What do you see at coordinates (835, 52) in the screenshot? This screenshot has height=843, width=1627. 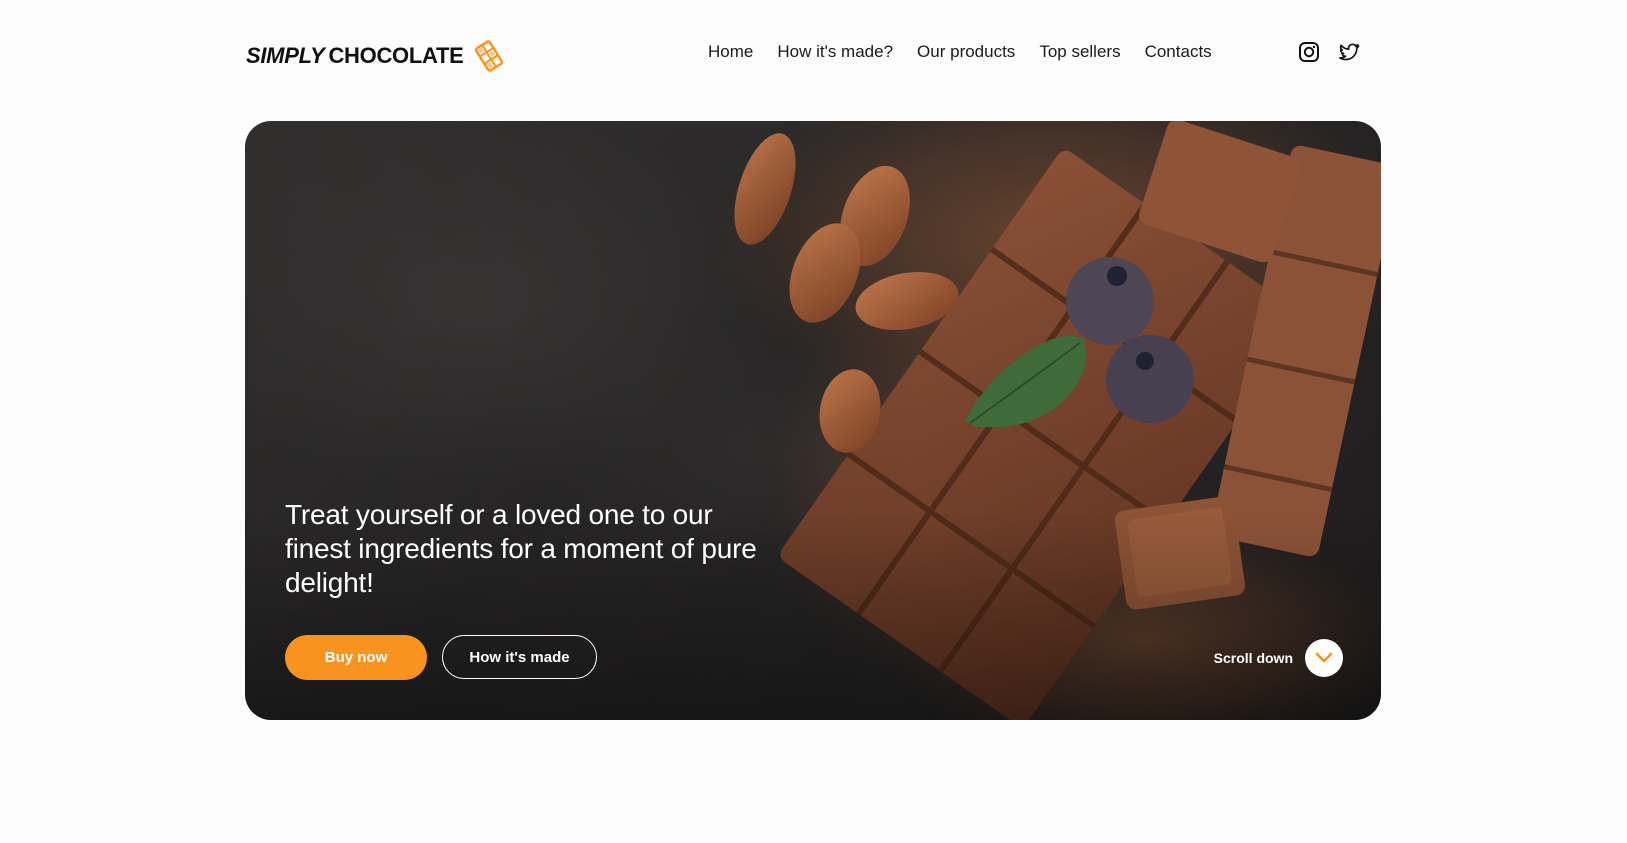 I see `nav-how-its-made: How it's made?` at bounding box center [835, 52].